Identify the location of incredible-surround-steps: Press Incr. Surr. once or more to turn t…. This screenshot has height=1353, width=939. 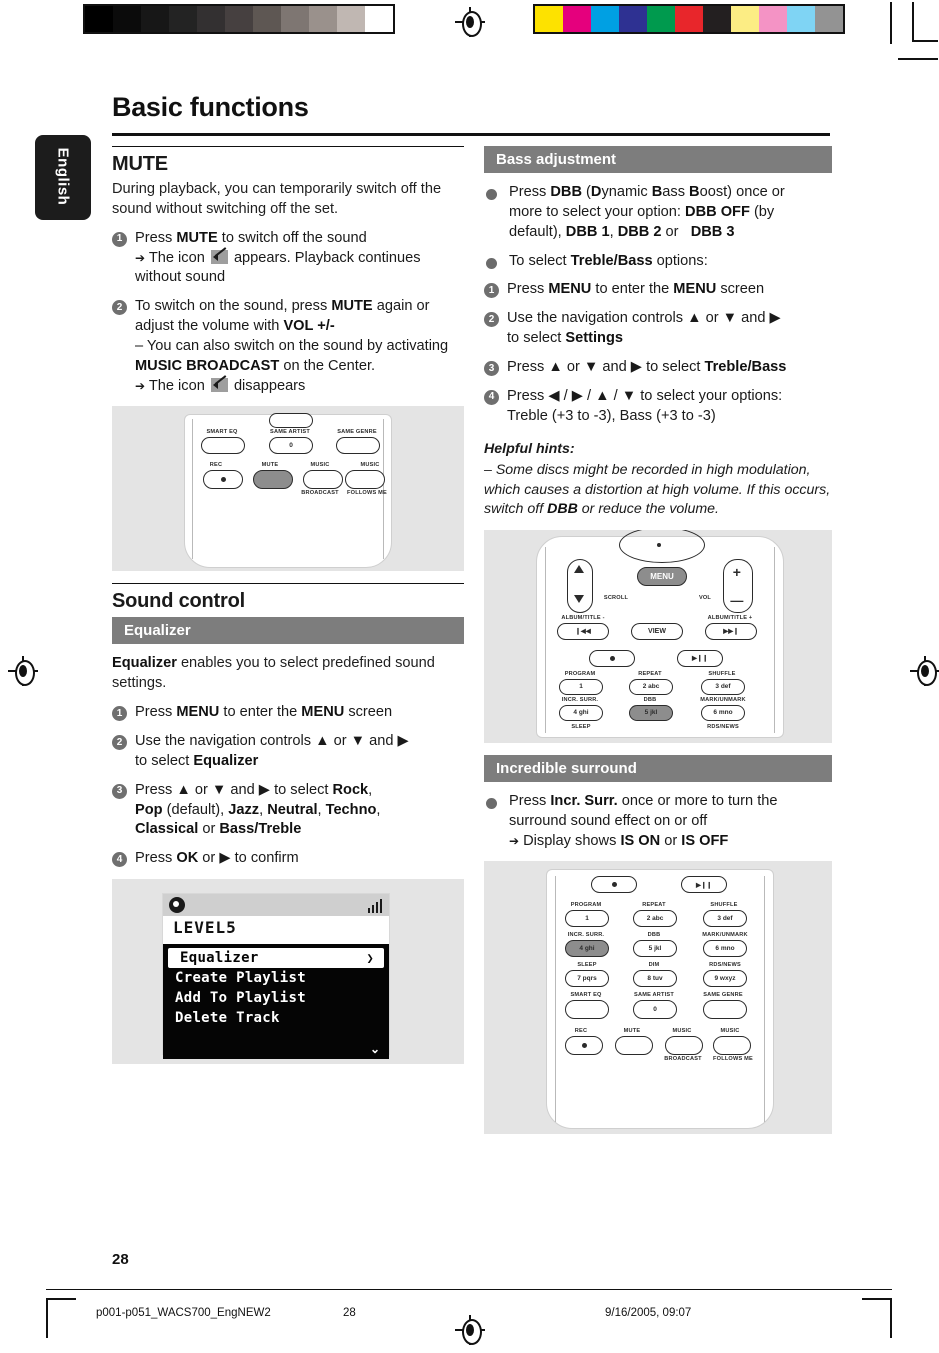
(658, 822).